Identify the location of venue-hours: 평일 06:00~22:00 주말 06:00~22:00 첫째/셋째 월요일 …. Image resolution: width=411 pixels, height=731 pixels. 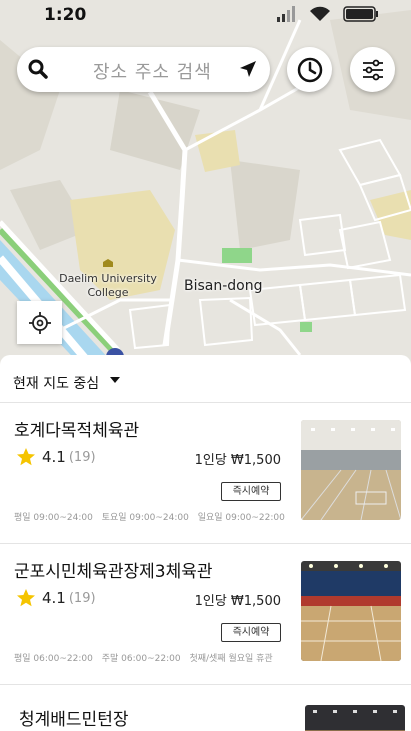
(146, 657).